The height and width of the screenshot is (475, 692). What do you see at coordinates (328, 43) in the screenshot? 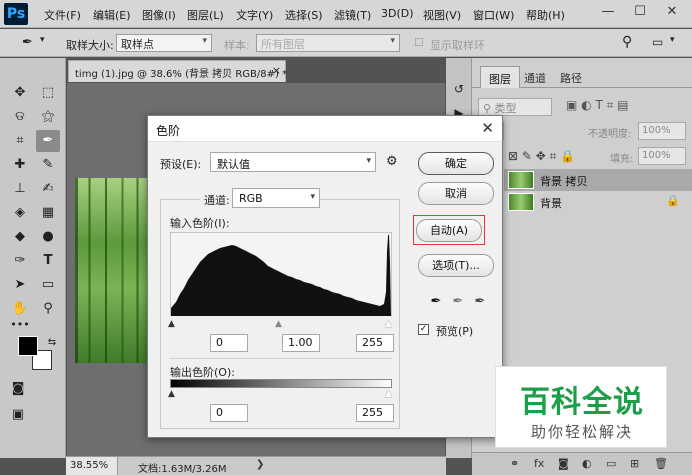
I see `sample-select: 所有图层 ▾` at bounding box center [328, 43].